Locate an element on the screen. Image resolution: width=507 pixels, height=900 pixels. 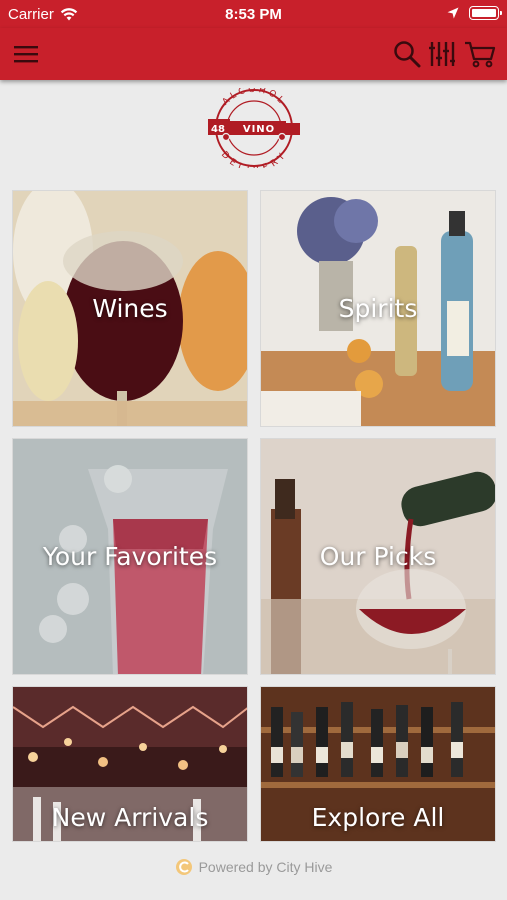
cart-button is located at coordinates (480, 54).